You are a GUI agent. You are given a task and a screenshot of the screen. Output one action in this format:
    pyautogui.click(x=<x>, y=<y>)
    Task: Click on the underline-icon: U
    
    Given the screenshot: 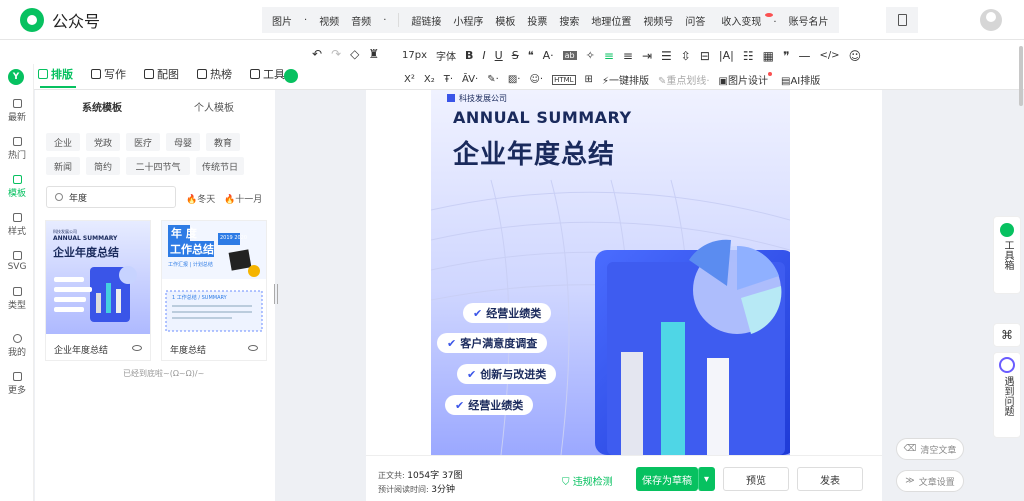 What is the action you would take?
    pyautogui.click(x=499, y=55)
    